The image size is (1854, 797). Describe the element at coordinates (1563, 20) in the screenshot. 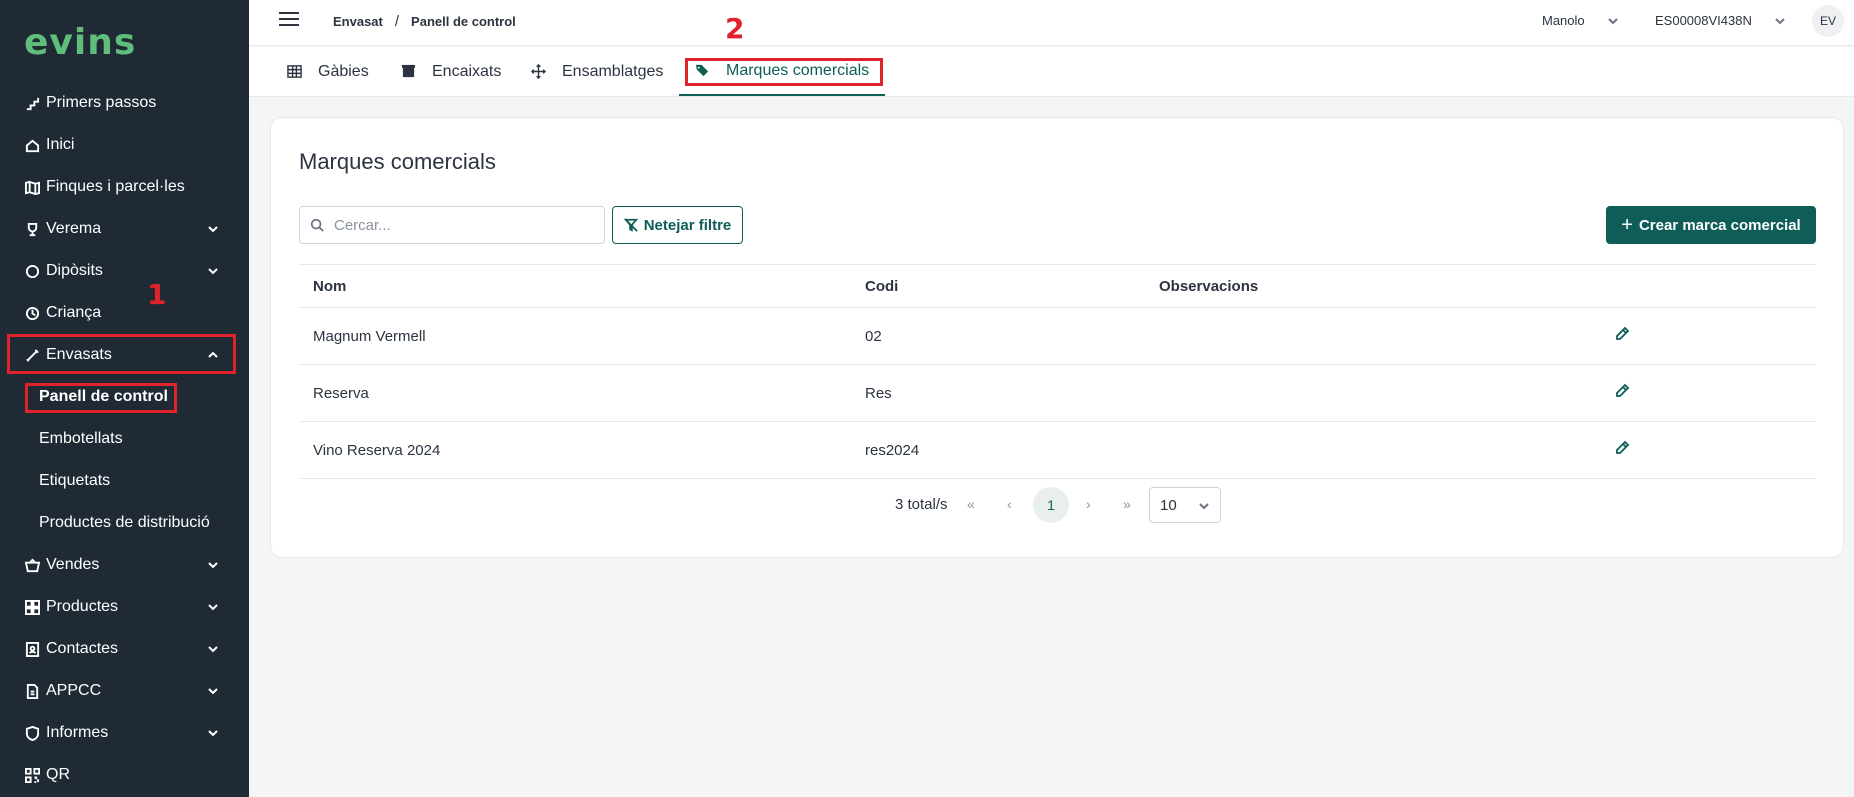

I see `user-name: Manolo` at that location.